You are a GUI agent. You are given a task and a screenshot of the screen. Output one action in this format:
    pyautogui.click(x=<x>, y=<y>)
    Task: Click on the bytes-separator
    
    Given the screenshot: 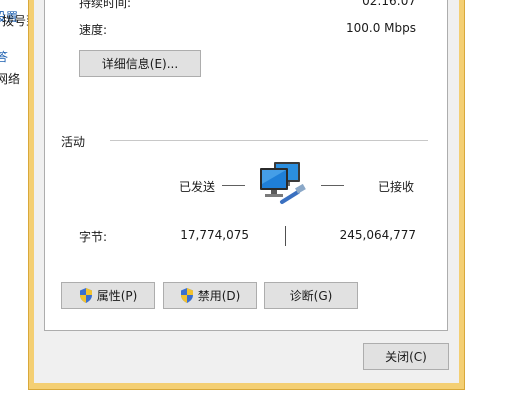 What is the action you would take?
    pyautogui.click(x=285, y=236)
    